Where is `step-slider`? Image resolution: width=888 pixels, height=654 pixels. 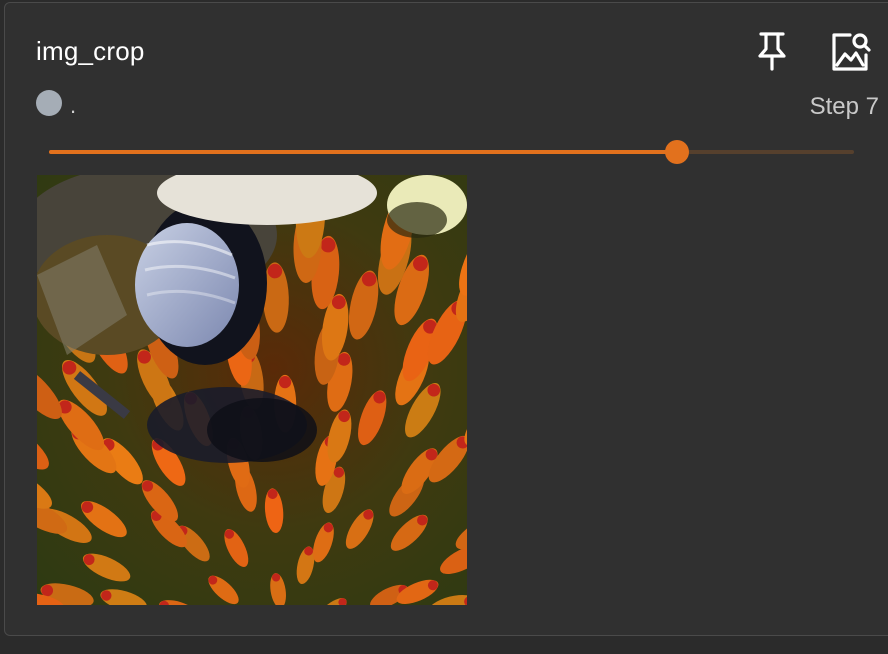
step-slider is located at coordinates (451, 153).